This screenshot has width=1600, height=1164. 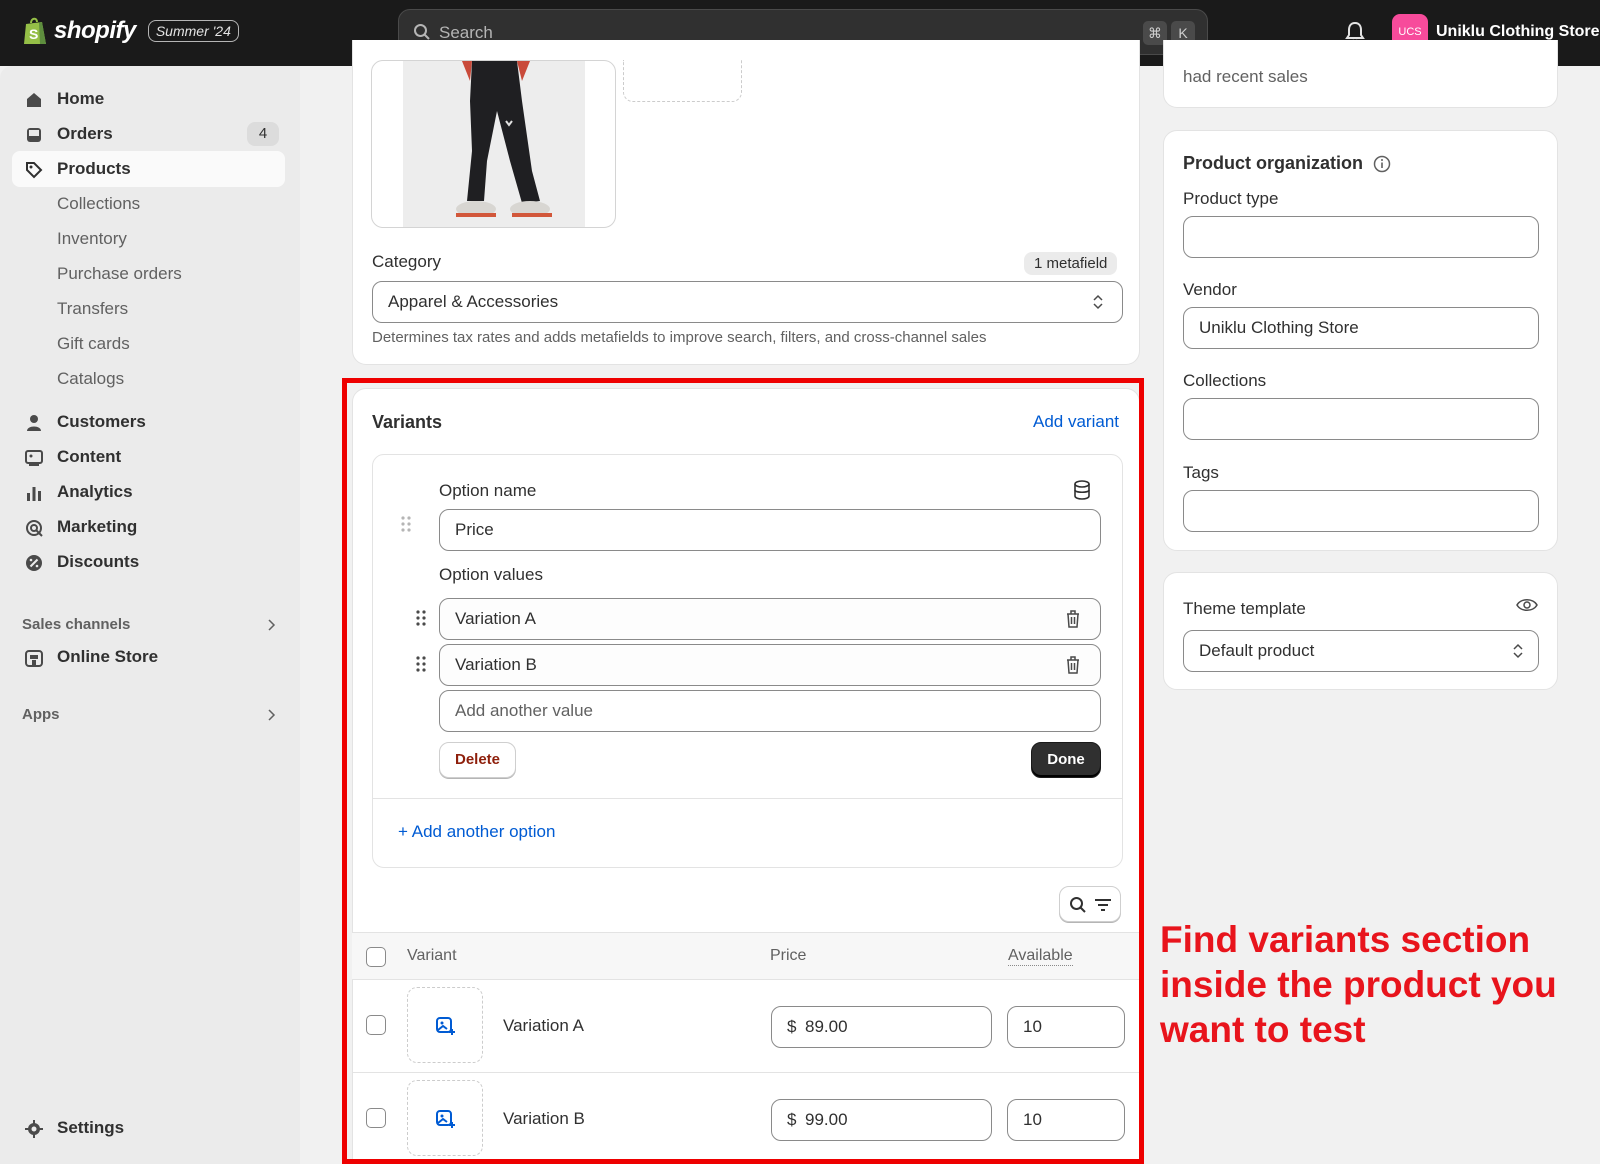 I want to click on theme-template-select: Default product, so click(x=1361, y=651).